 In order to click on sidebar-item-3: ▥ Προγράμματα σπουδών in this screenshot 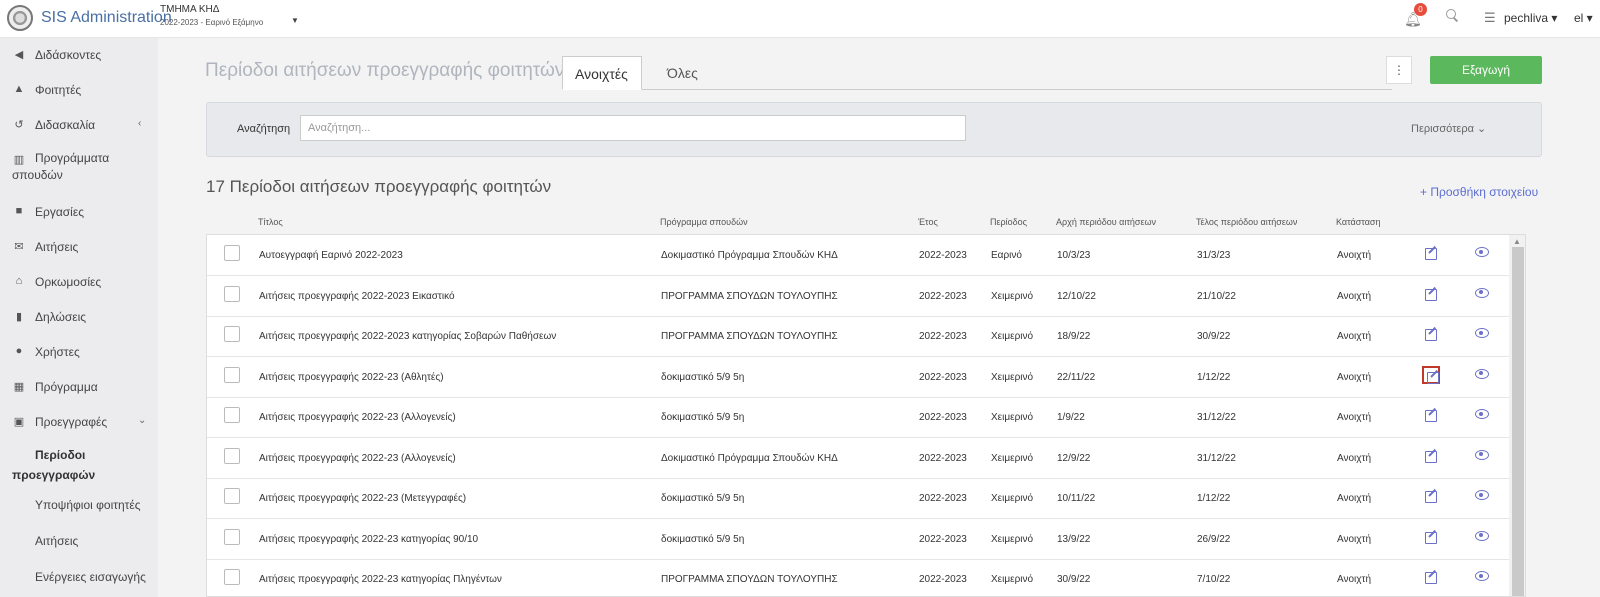, I will do `click(79, 168)`.